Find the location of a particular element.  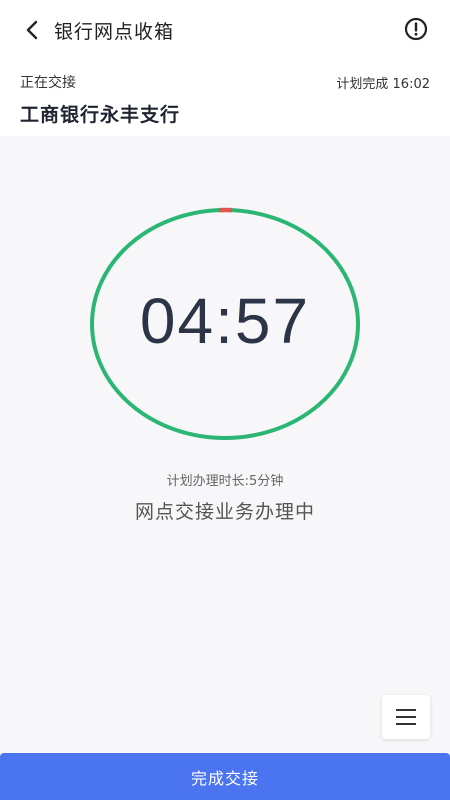

progress-message: 网点交接业务办理中 is located at coordinates (224, 512).